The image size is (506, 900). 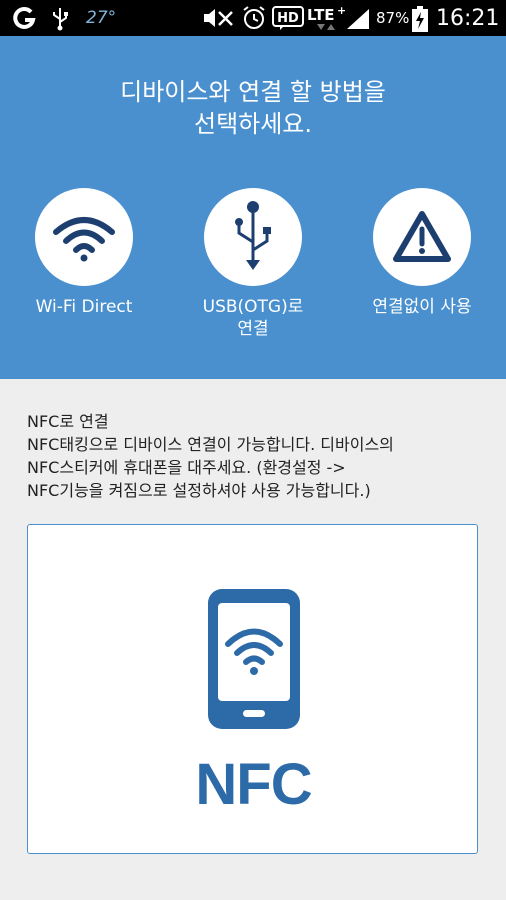 What do you see at coordinates (101, 18) in the screenshot?
I see `temperature-label: 27°` at bounding box center [101, 18].